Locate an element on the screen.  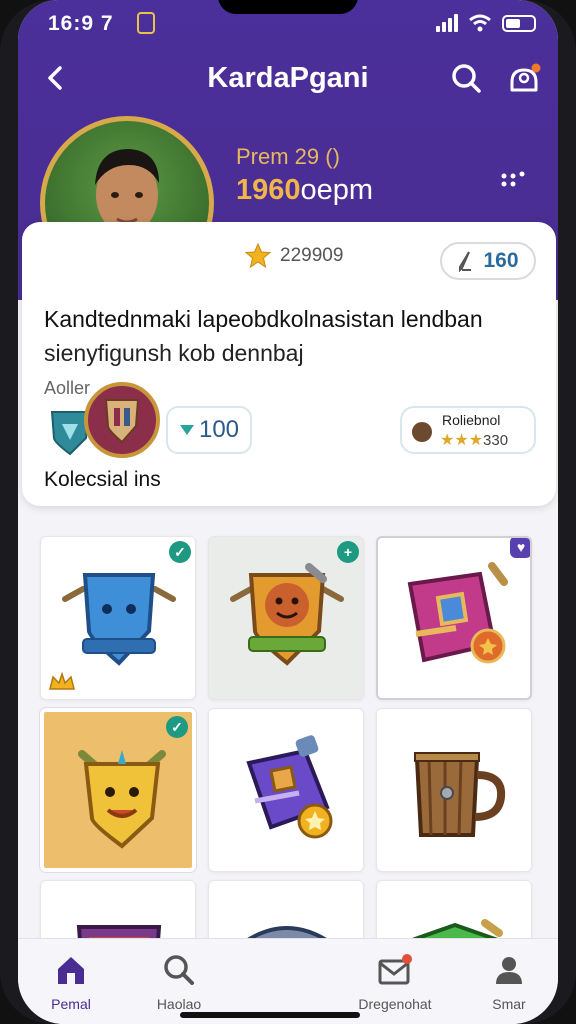
tab-home: Pemal is located at coordinates (71, 982).